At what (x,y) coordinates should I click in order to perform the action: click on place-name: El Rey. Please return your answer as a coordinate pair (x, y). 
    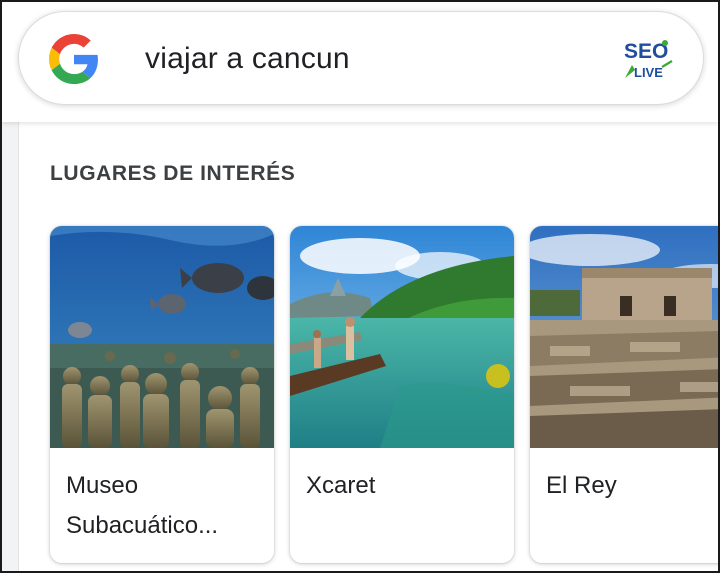
    Looking at the image, I should click on (581, 485).